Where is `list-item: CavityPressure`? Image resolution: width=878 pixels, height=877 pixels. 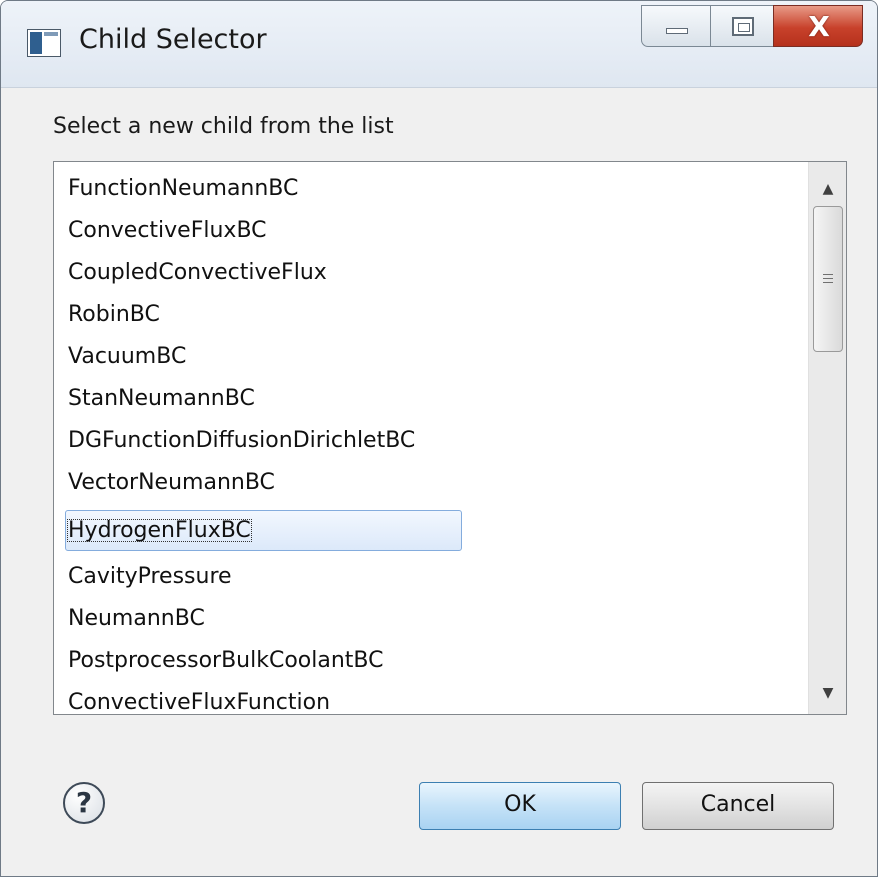
list-item: CavityPressure is located at coordinates (150, 577).